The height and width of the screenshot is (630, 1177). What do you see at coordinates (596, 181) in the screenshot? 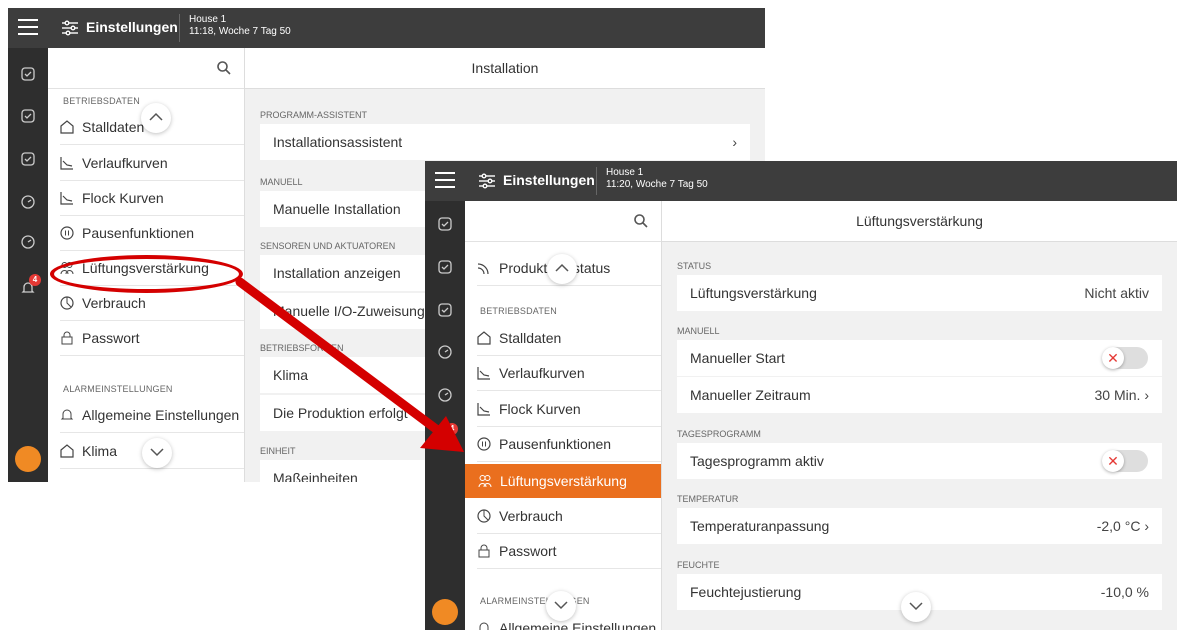
I see `header-divider` at bounding box center [596, 181].